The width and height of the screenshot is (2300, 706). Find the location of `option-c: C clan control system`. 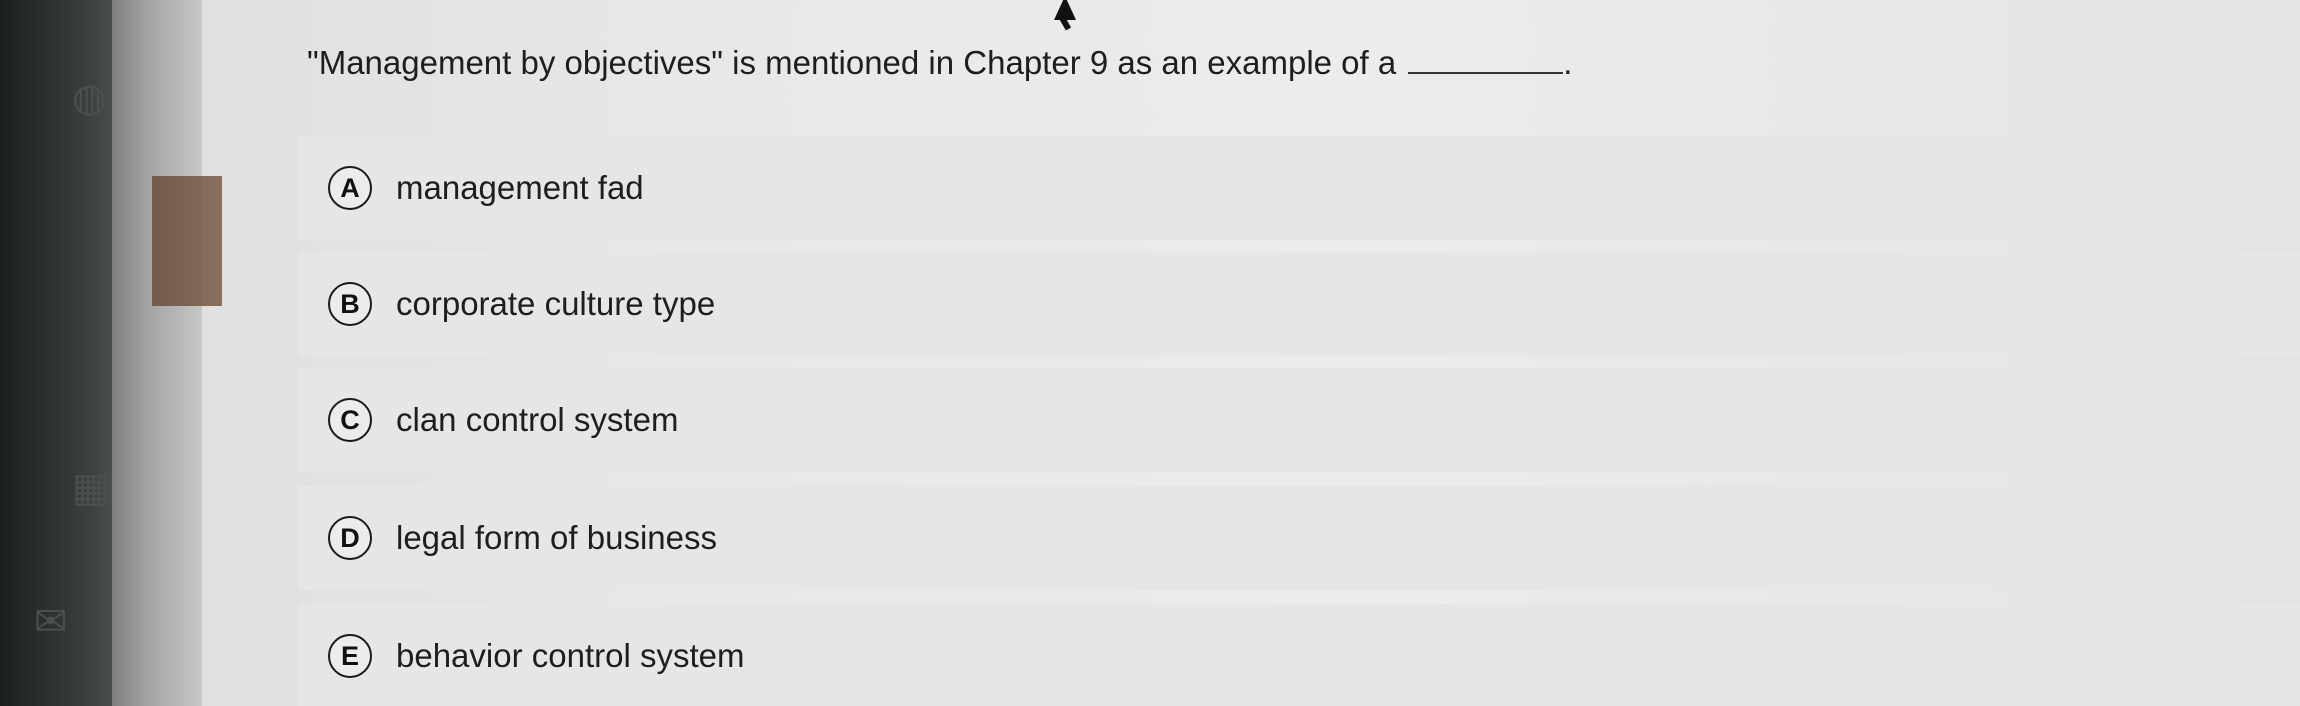

option-c: C clan control system is located at coordinates (1299, 420).